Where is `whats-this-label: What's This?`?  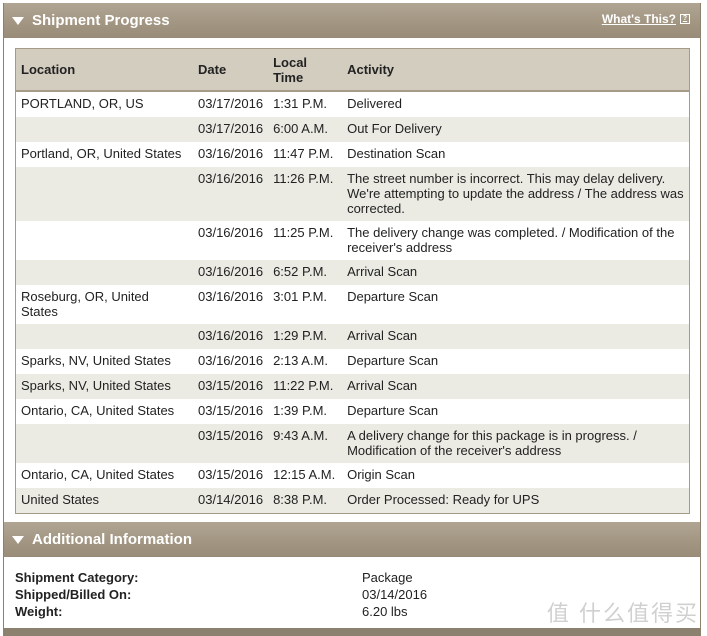 whats-this-label: What's This? is located at coordinates (639, 19).